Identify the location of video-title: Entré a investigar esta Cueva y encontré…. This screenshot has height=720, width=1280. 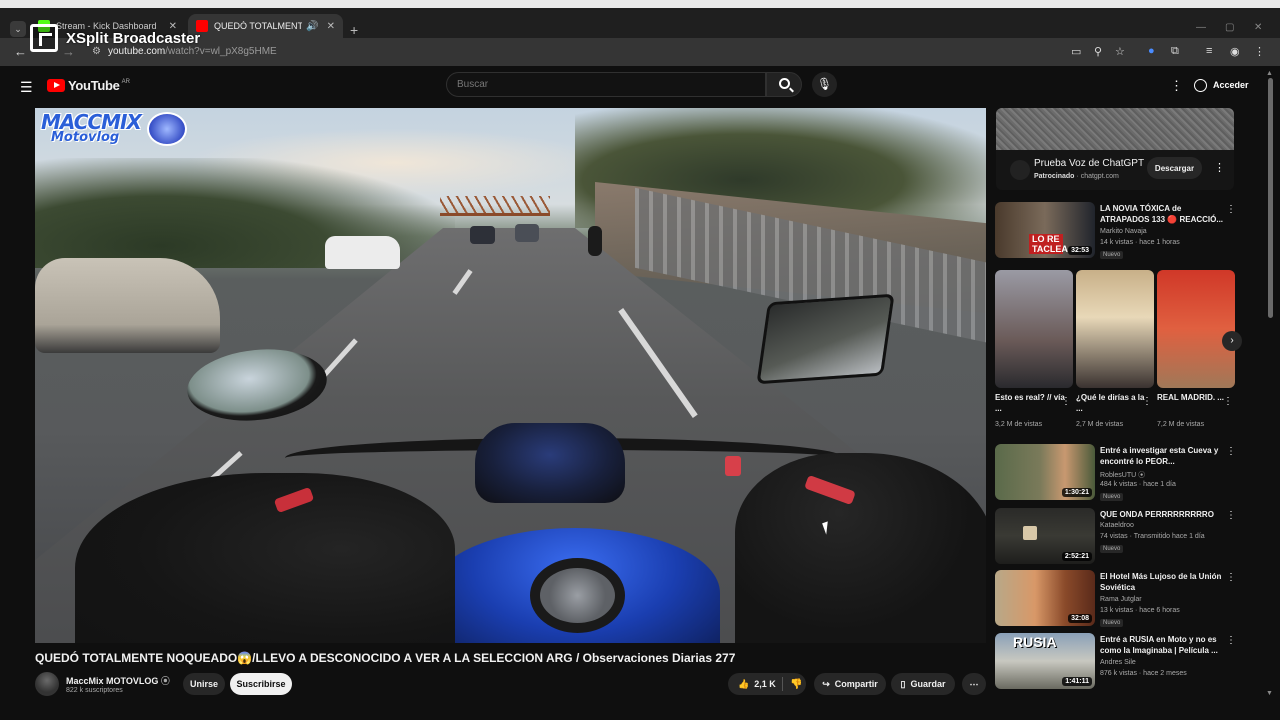
(1162, 456).